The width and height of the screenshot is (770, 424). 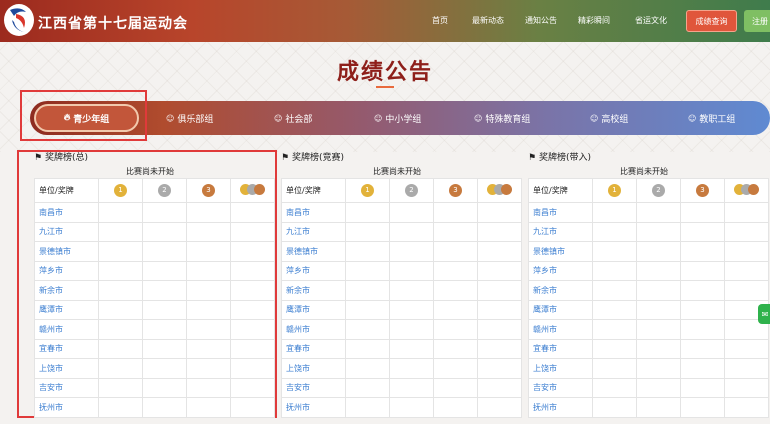 What do you see at coordinates (367, 190) in the screenshot?
I see `gold-medal-icon: 1` at bounding box center [367, 190].